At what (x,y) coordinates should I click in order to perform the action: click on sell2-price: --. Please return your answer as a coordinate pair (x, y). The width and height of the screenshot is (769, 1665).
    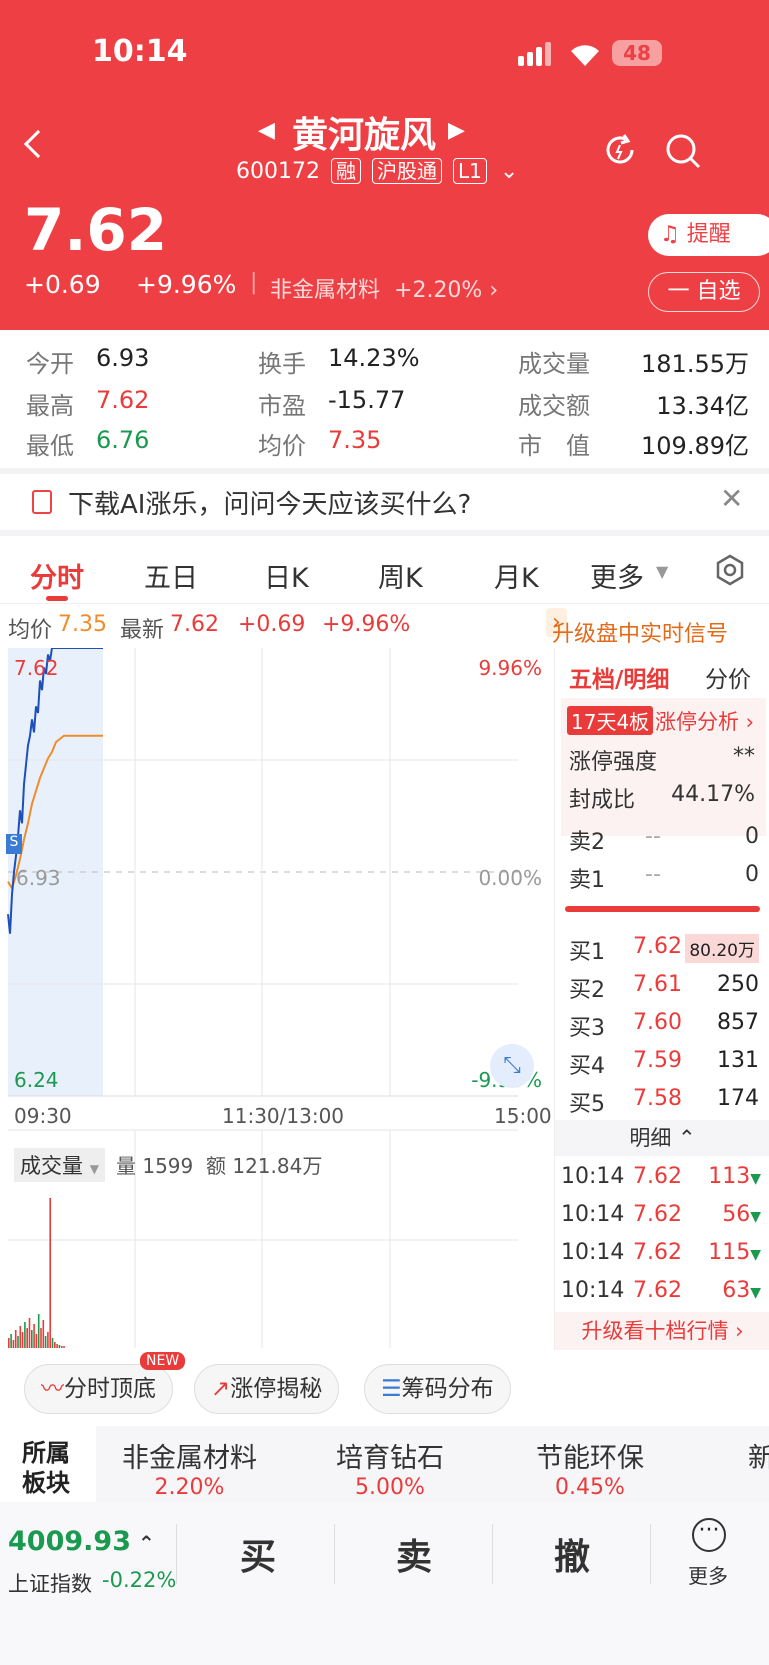
    Looking at the image, I should click on (653, 836).